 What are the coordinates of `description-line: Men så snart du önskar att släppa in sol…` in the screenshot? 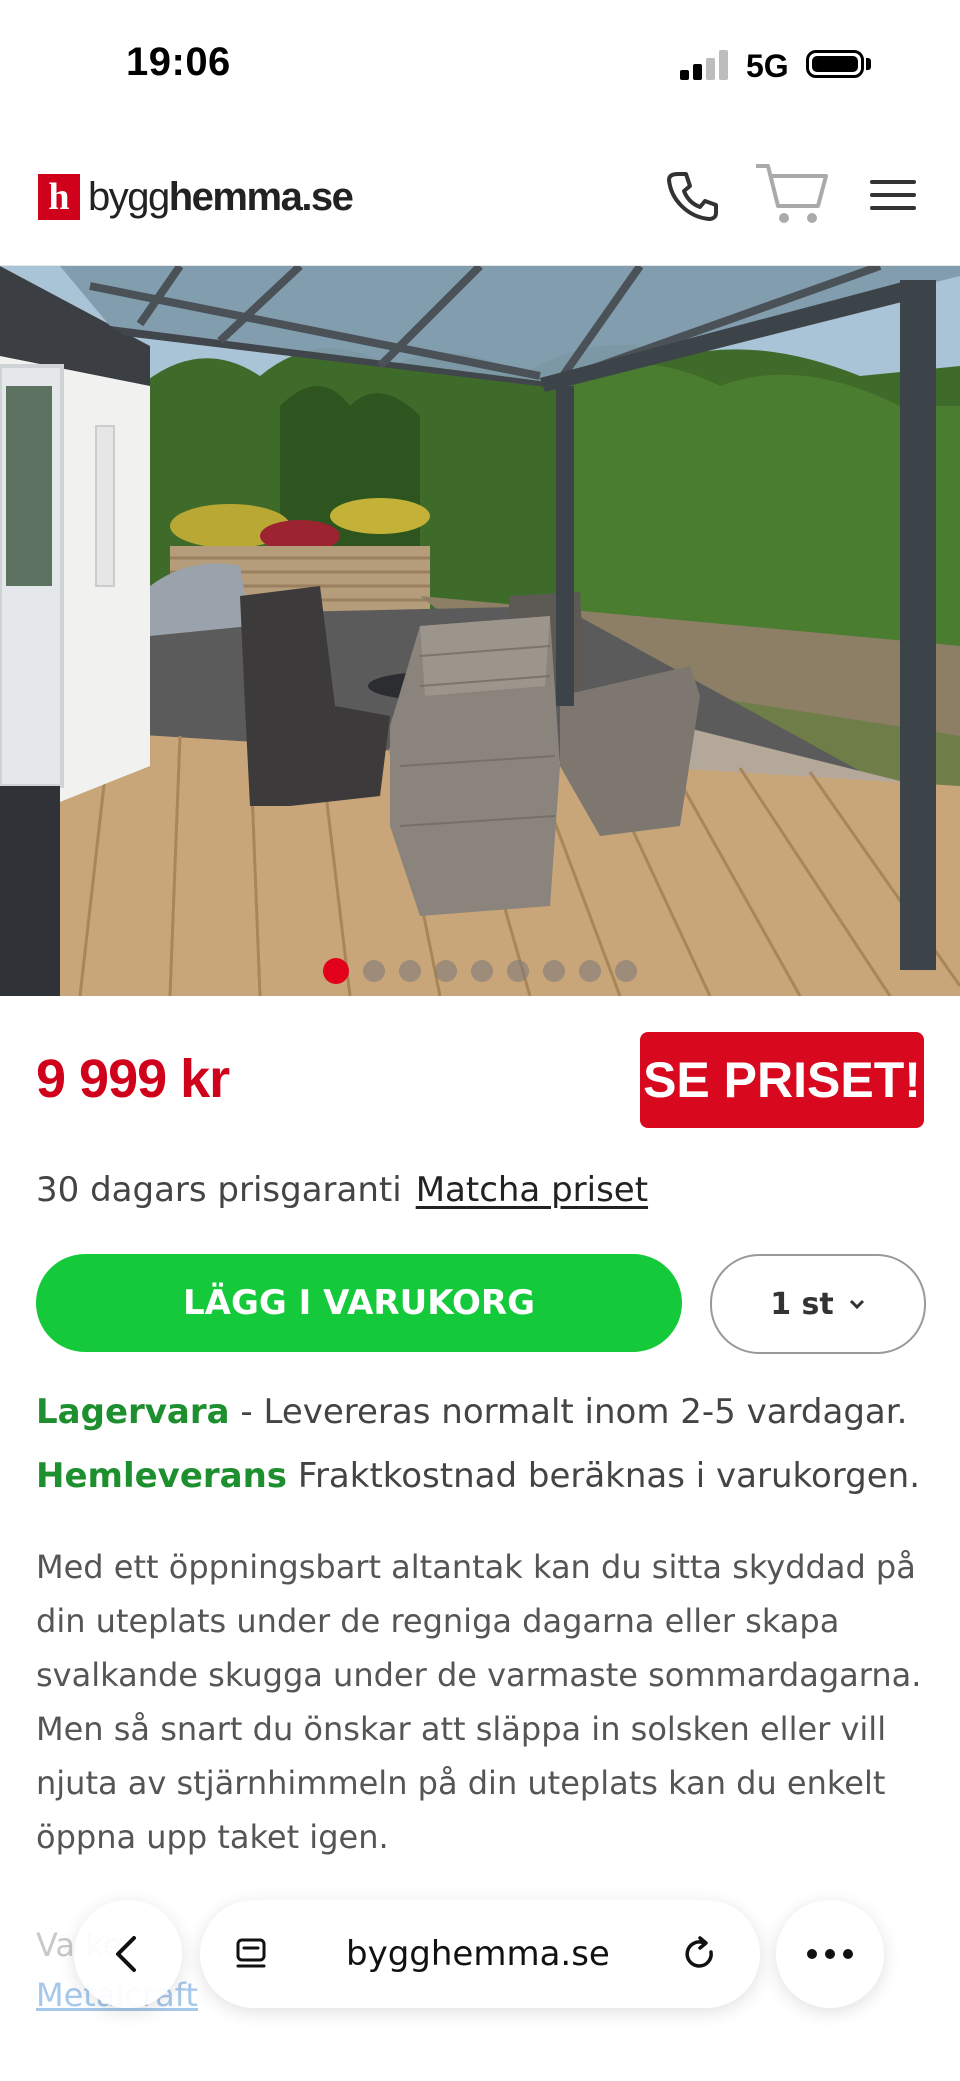 It's located at (461, 1729).